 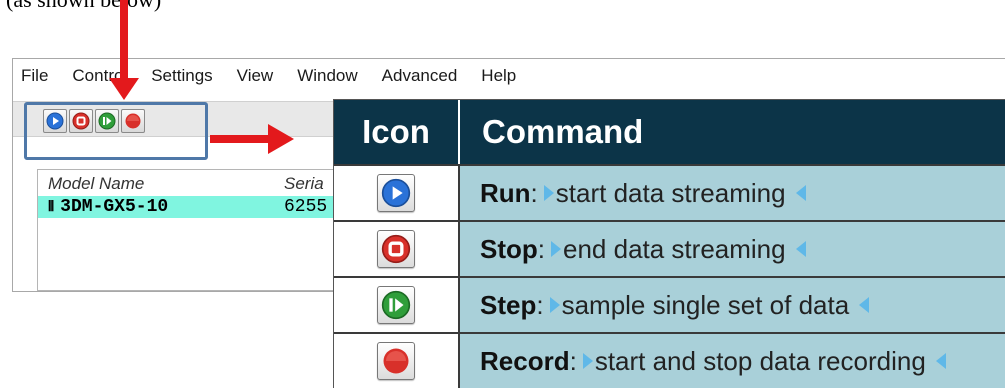 I want to click on device-icon: ⦀, so click(x=51, y=208).